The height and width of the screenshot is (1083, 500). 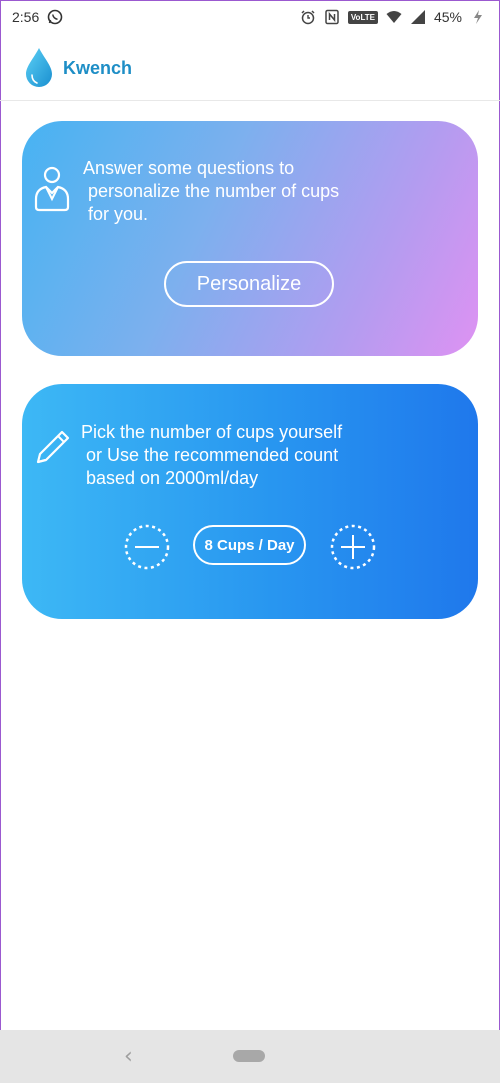 I want to click on pencil-icon, so click(x=53, y=447).